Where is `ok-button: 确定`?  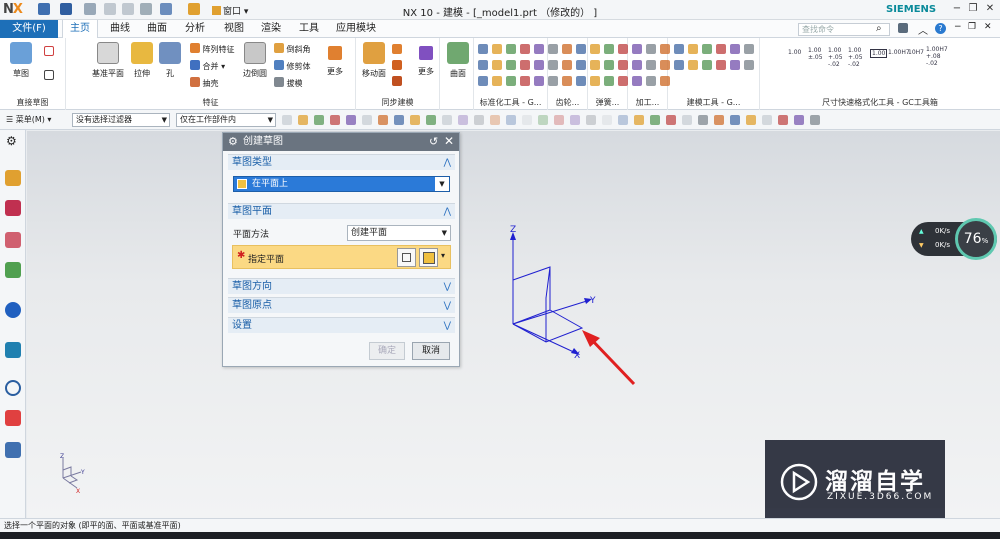 ok-button: 确定 is located at coordinates (387, 351).